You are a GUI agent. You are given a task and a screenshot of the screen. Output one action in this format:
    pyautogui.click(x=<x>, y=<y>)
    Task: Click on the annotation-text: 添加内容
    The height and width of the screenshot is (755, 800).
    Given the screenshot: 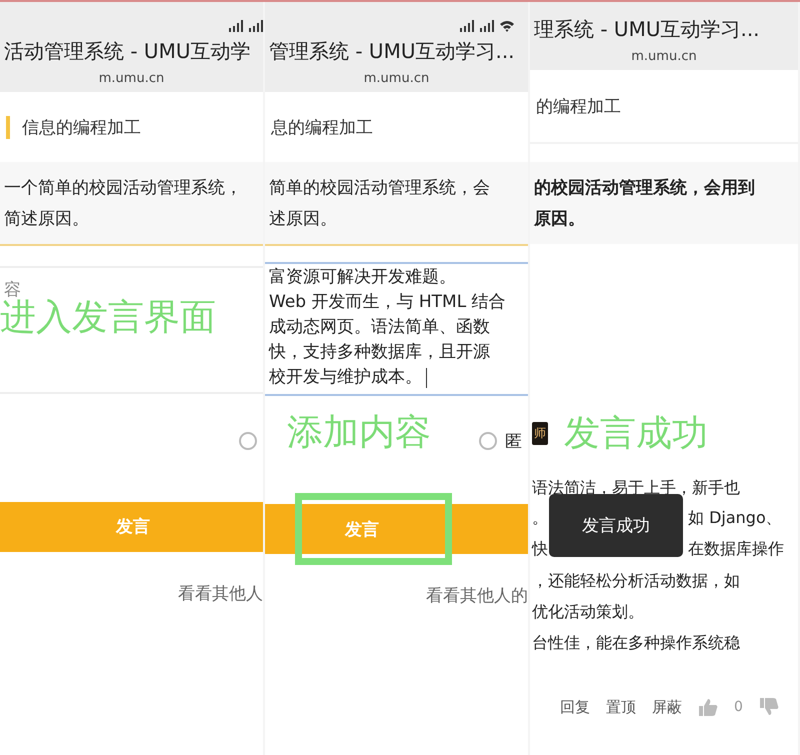 What is the action you would take?
    pyautogui.click(x=359, y=433)
    